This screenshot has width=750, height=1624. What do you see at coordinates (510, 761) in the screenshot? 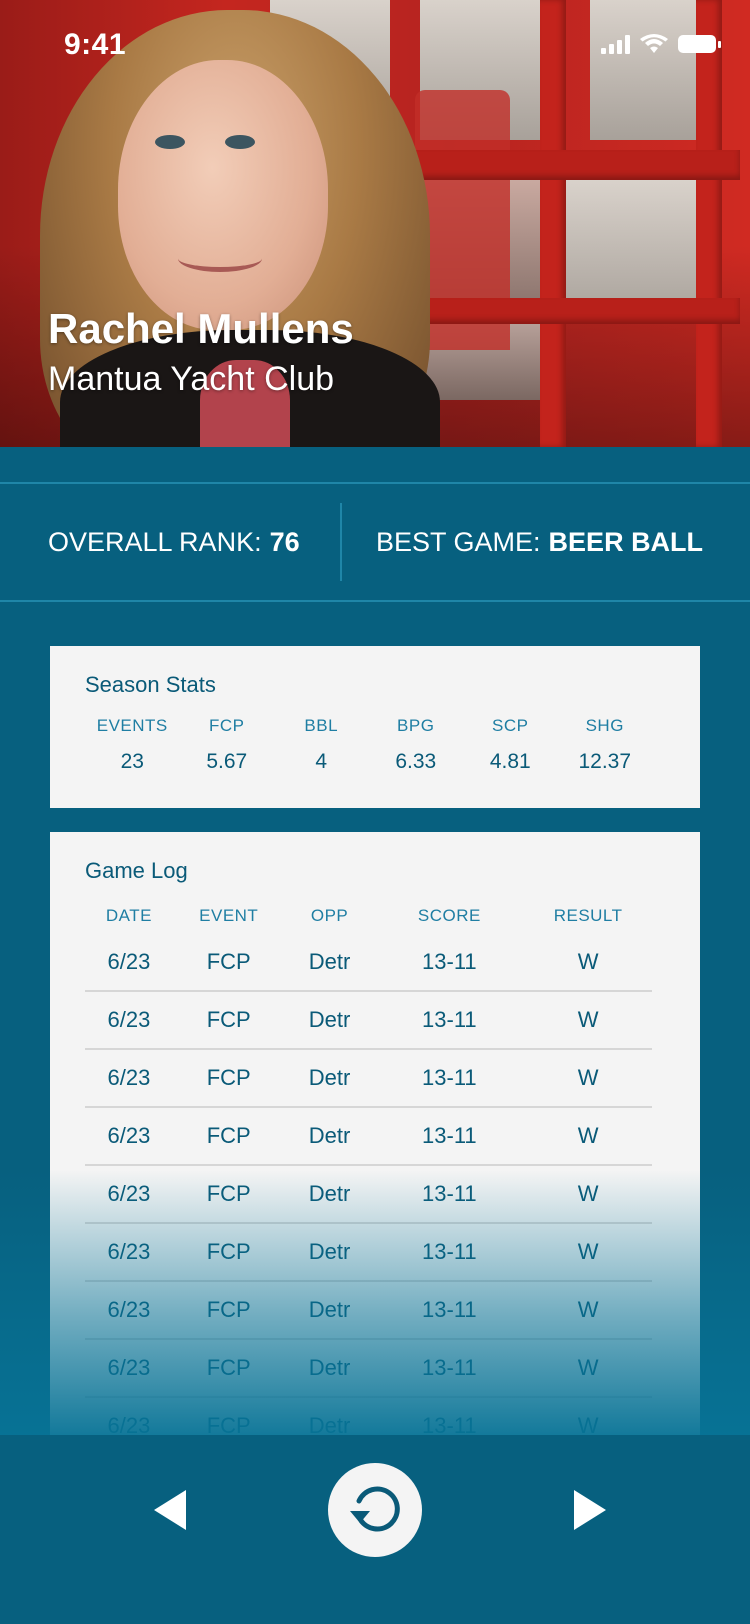
I see `stat-value: 4.81` at bounding box center [510, 761].